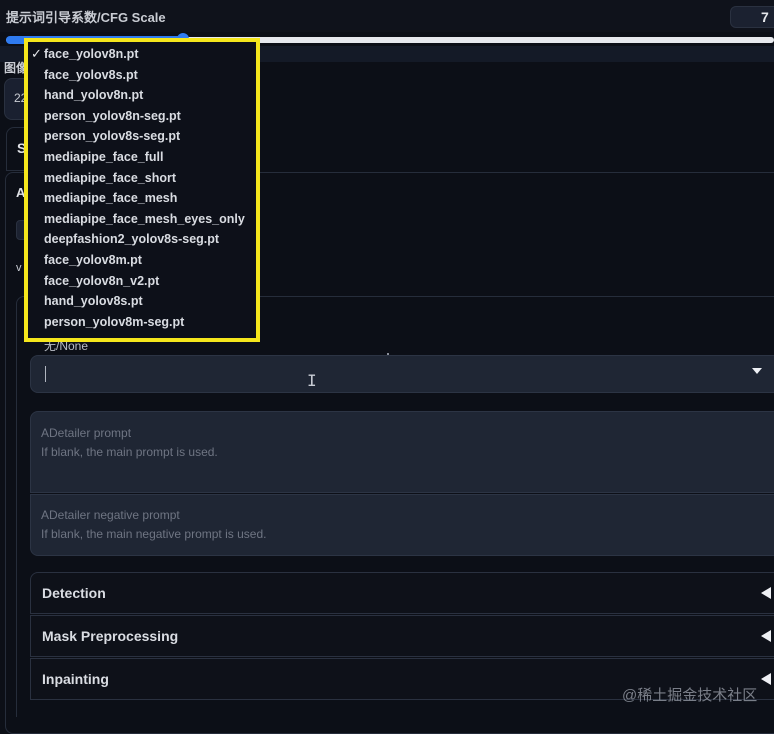 This screenshot has width=774, height=734. Describe the element at coordinates (129, 452) in the screenshot. I see `adetailer-prompt-placeholder: If blank, the main prompt is used.` at that location.